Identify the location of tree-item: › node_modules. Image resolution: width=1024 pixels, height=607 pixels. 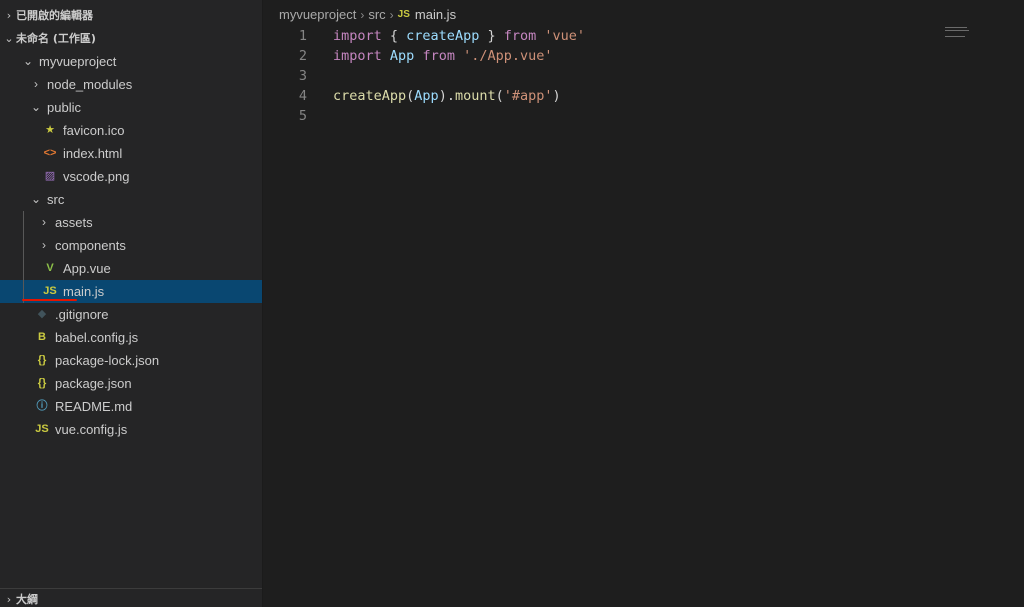
(131, 84).